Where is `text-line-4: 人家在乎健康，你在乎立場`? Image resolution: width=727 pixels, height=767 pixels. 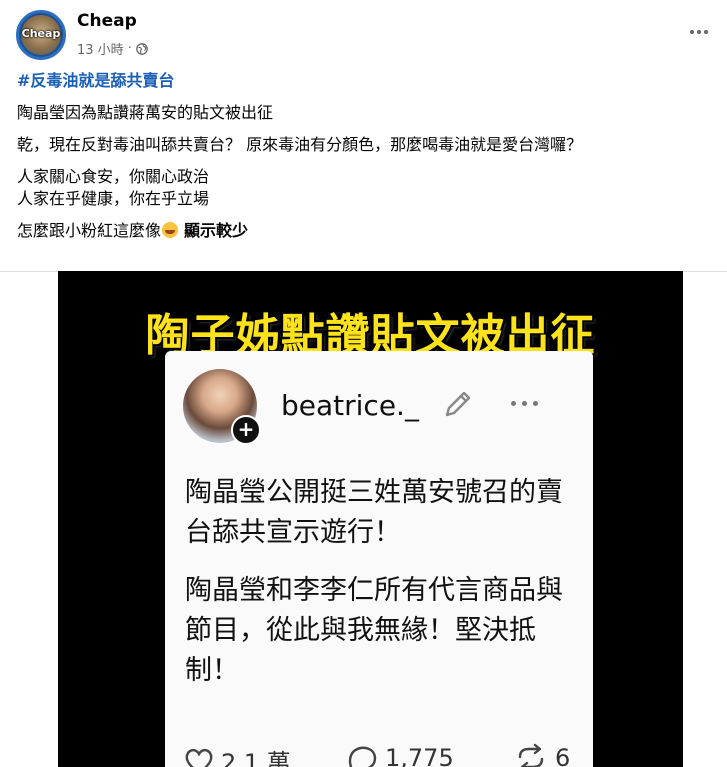 text-line-4: 人家在乎健康，你在乎立場 is located at coordinates (113, 198).